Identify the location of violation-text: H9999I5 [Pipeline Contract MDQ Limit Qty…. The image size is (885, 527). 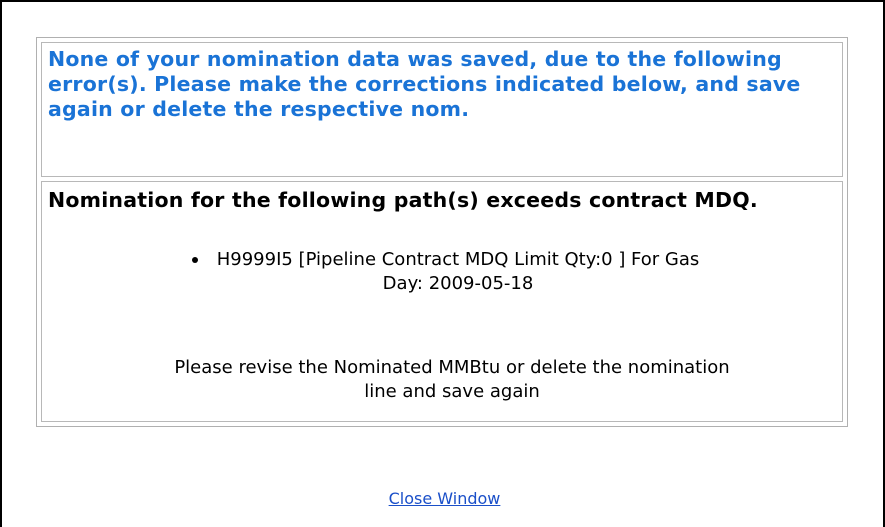
(458, 271).